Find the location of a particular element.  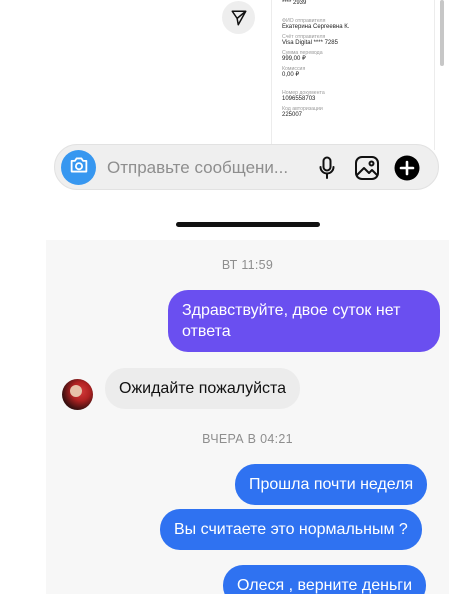

share-send-icon is located at coordinates (238, 17).